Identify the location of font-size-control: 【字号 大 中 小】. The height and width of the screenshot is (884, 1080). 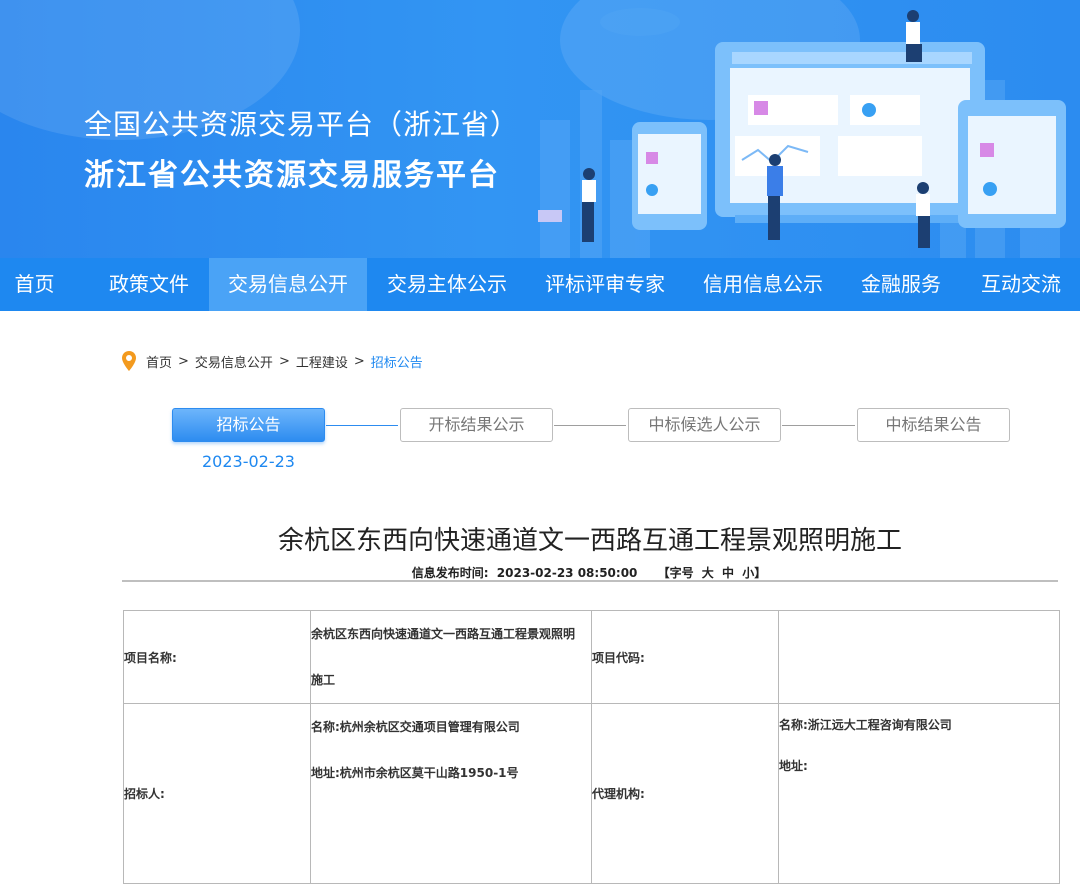
(712, 573).